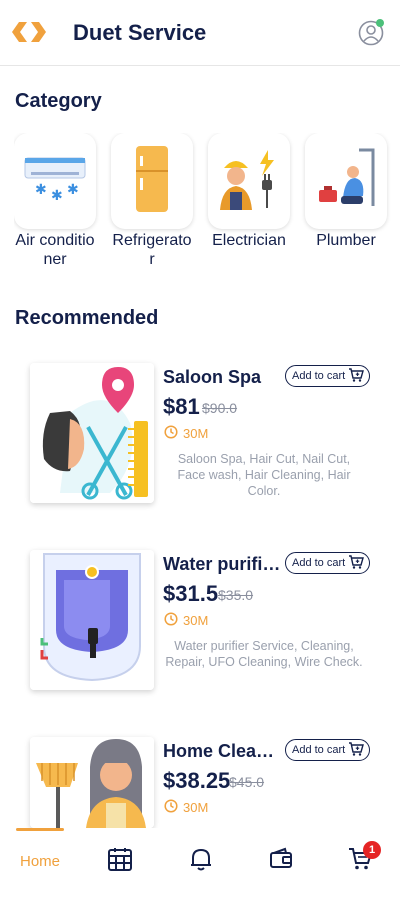 This screenshot has width=400, height=900. Describe the element at coordinates (140, 32) in the screenshot. I see `app-title: Duet Service` at that location.